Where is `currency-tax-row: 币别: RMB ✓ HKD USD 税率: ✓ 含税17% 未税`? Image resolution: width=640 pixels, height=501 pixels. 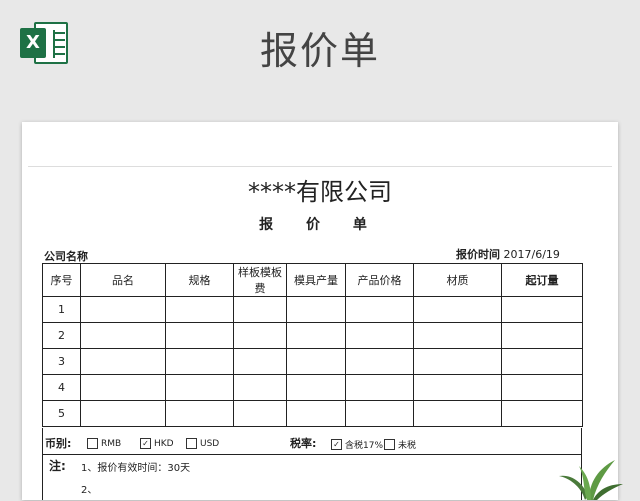 currency-tax-row: 币别: RMB ✓ HKD USD 税率: ✓ 含税17% 未税 is located at coordinates (312, 441).